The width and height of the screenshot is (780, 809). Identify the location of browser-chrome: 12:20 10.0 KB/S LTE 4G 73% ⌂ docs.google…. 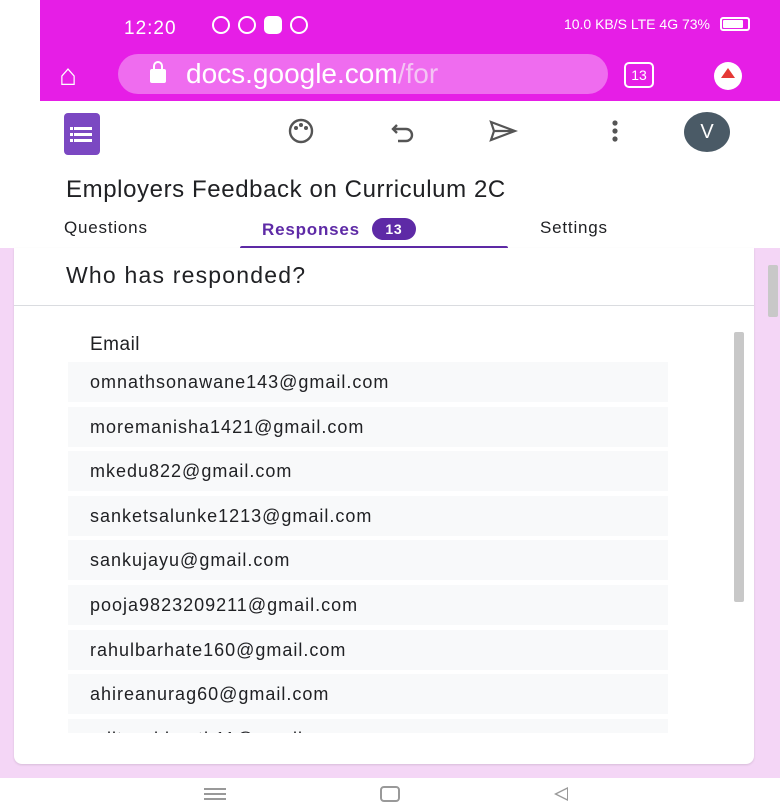
(410, 50).